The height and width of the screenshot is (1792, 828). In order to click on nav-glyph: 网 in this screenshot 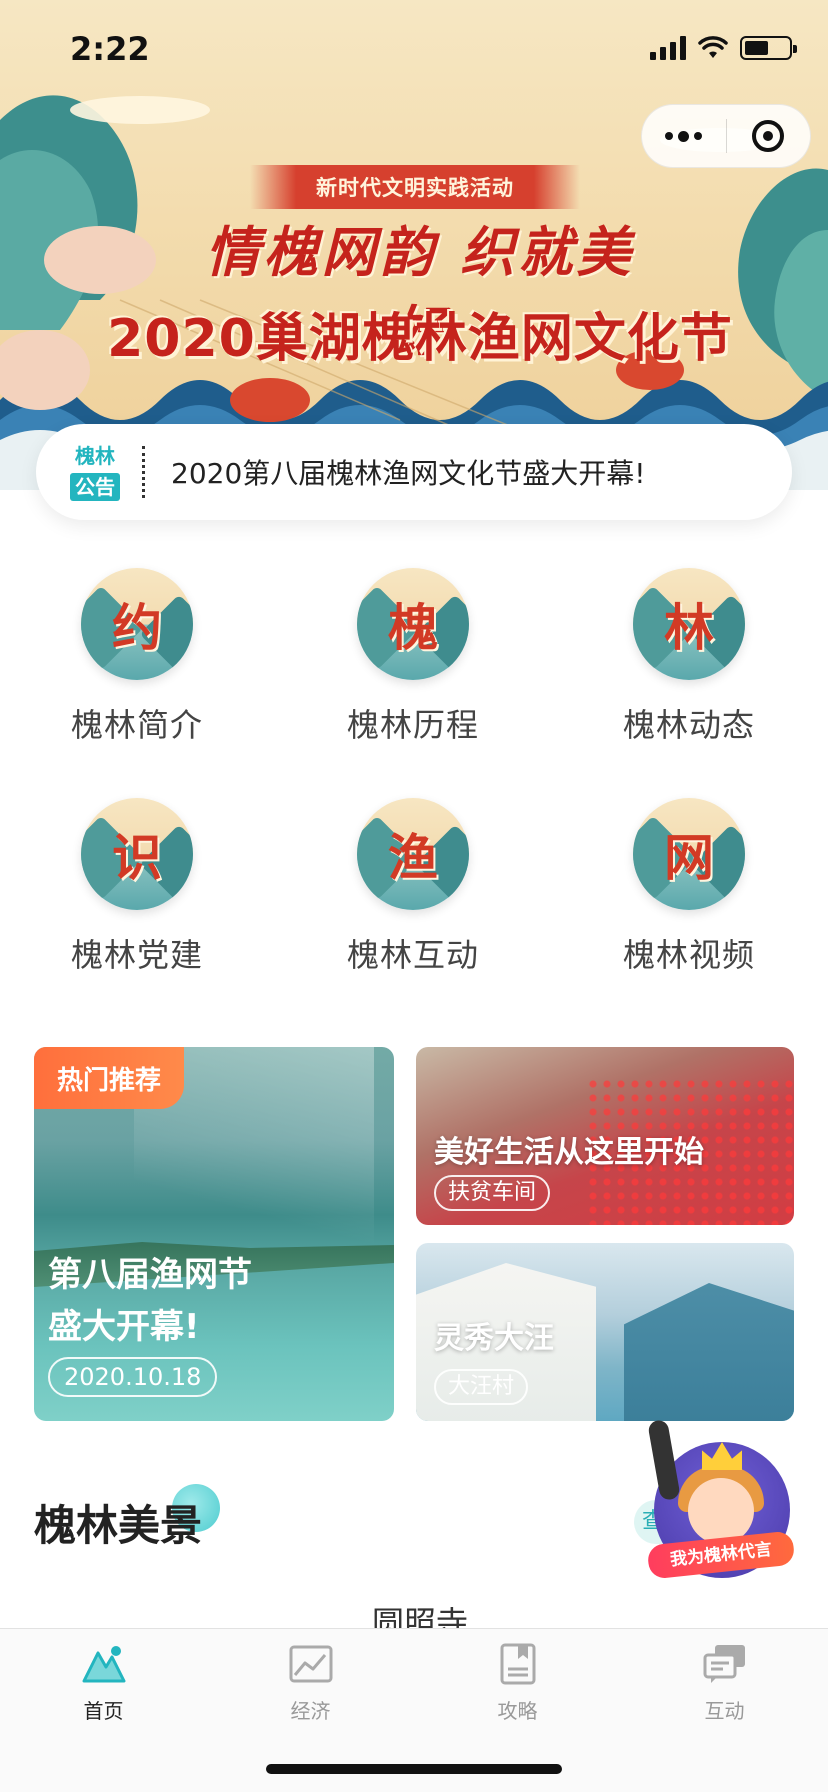, I will do `click(689, 857)`.